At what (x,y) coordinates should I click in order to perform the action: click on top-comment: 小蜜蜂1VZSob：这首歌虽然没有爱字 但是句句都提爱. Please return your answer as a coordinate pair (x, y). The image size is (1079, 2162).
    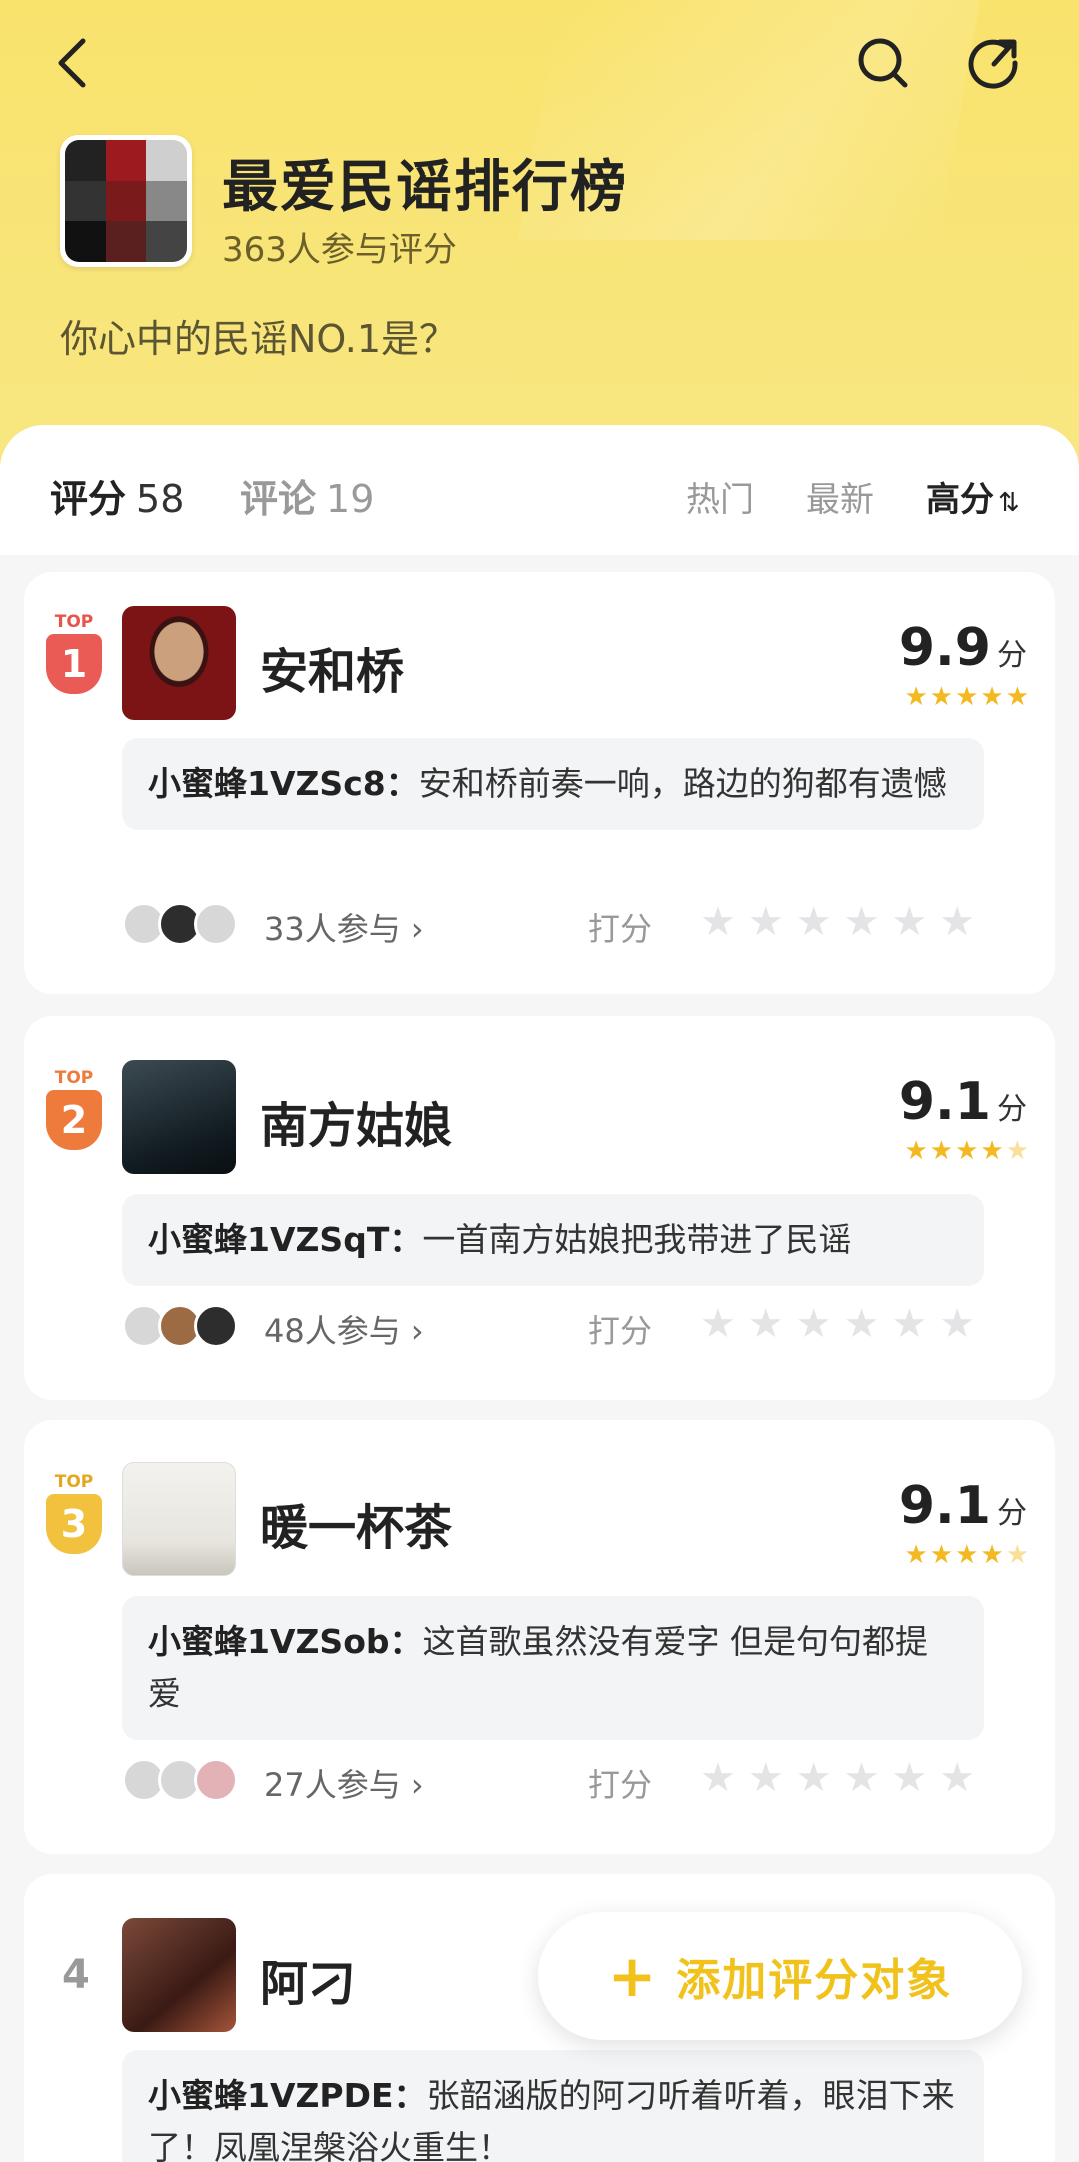
    Looking at the image, I should click on (553, 1668).